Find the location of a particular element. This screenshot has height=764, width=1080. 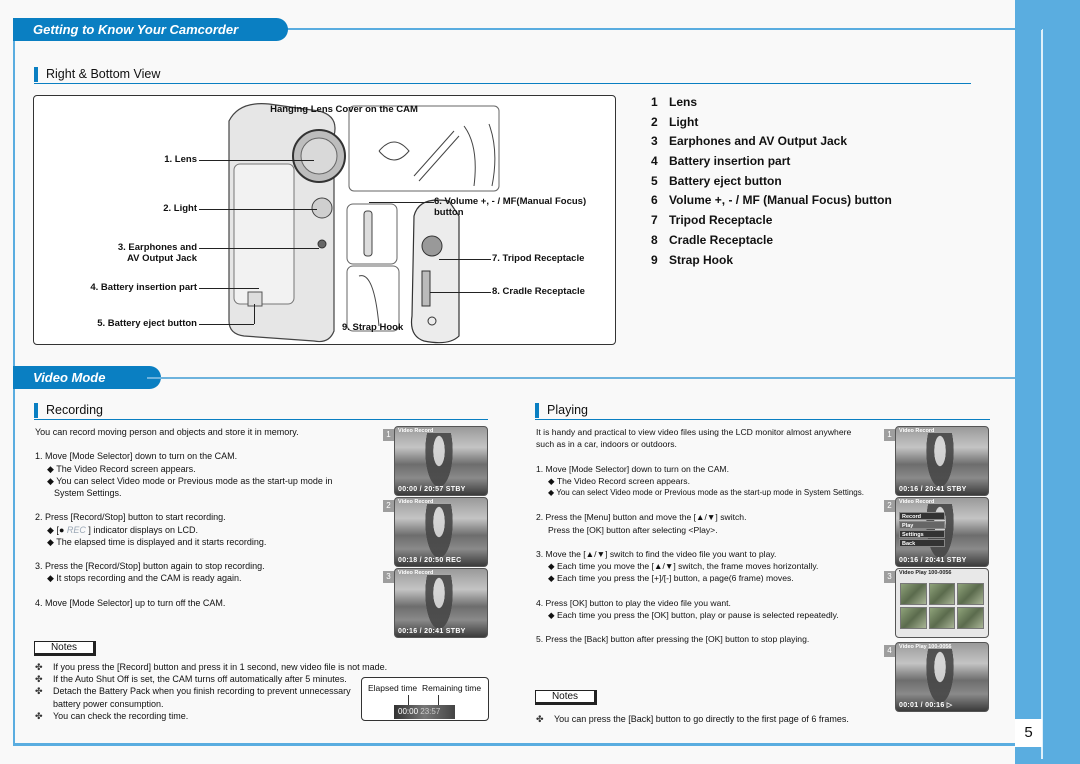

leader-battery-insertion is located at coordinates (229, 288).